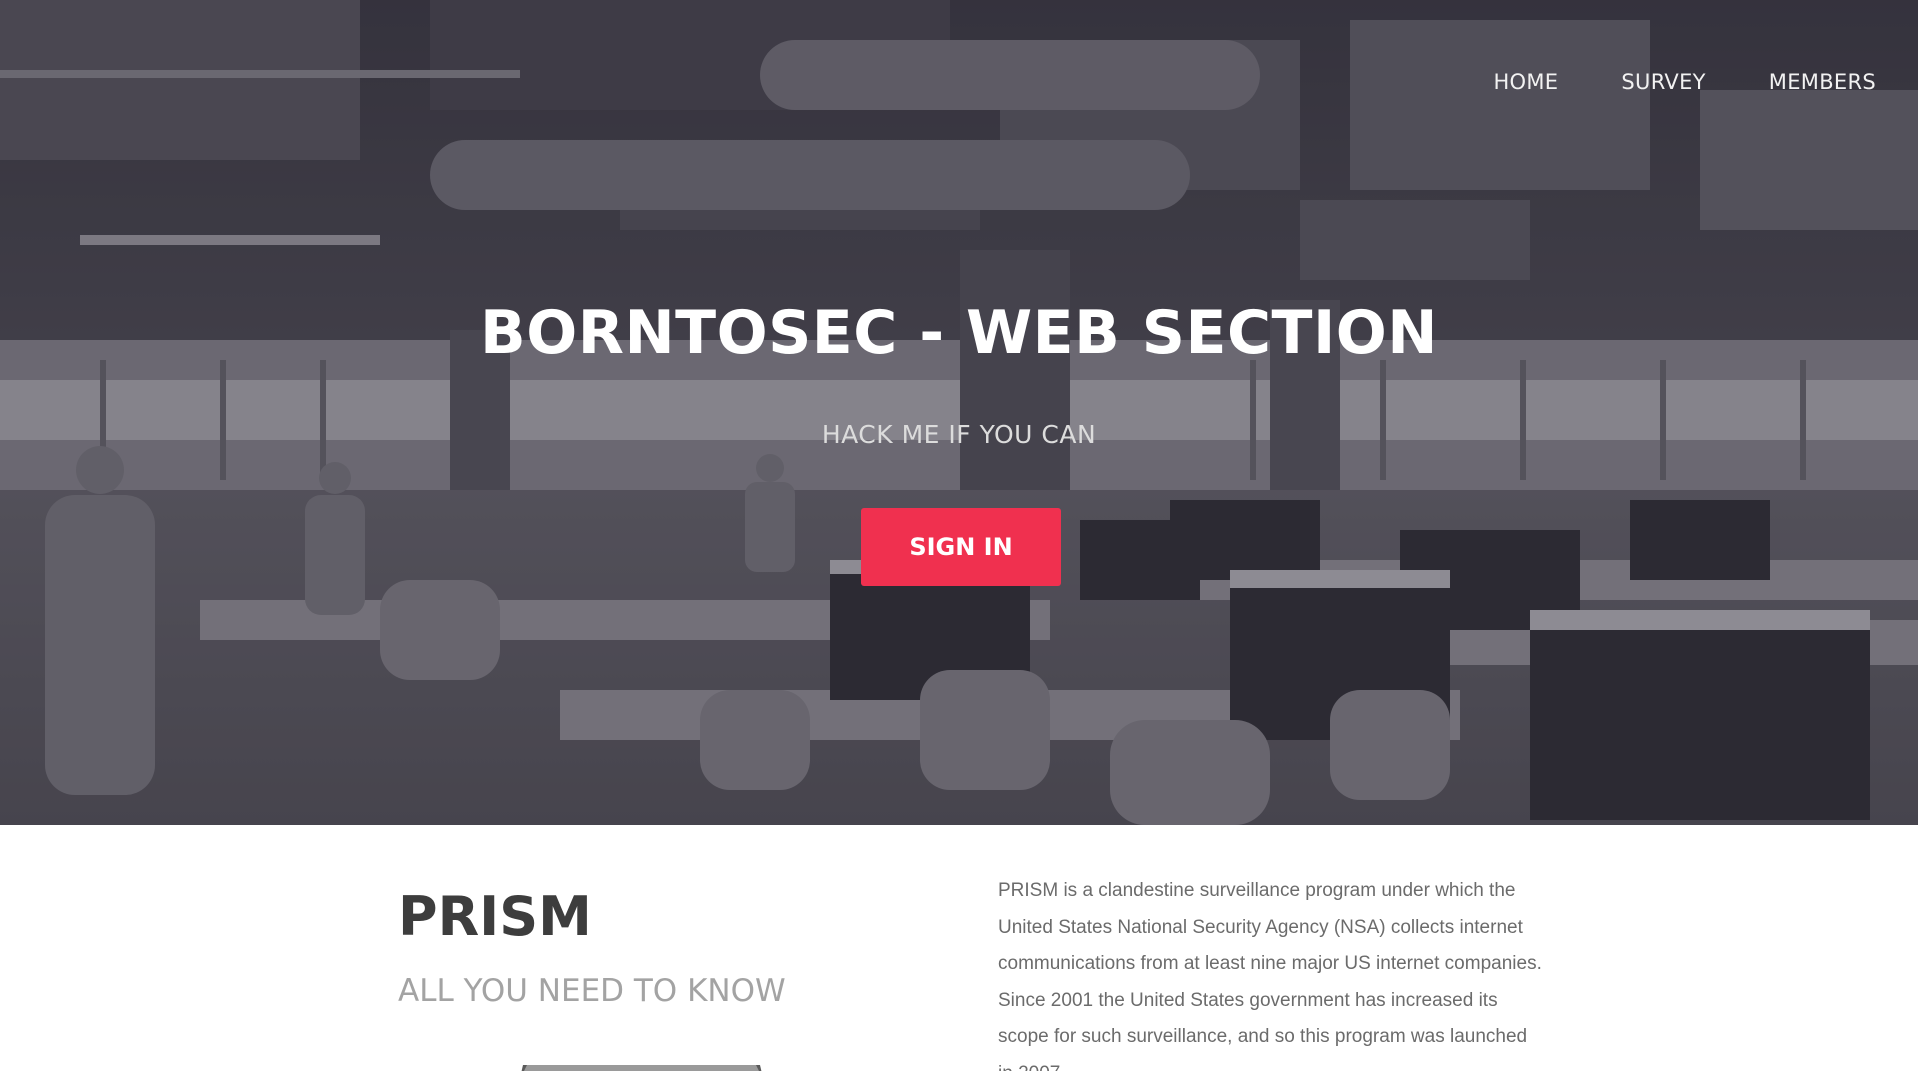 This screenshot has width=1918, height=1071. Describe the element at coordinates (1822, 82) in the screenshot. I see `nav-item-members: MEMBERS` at that location.